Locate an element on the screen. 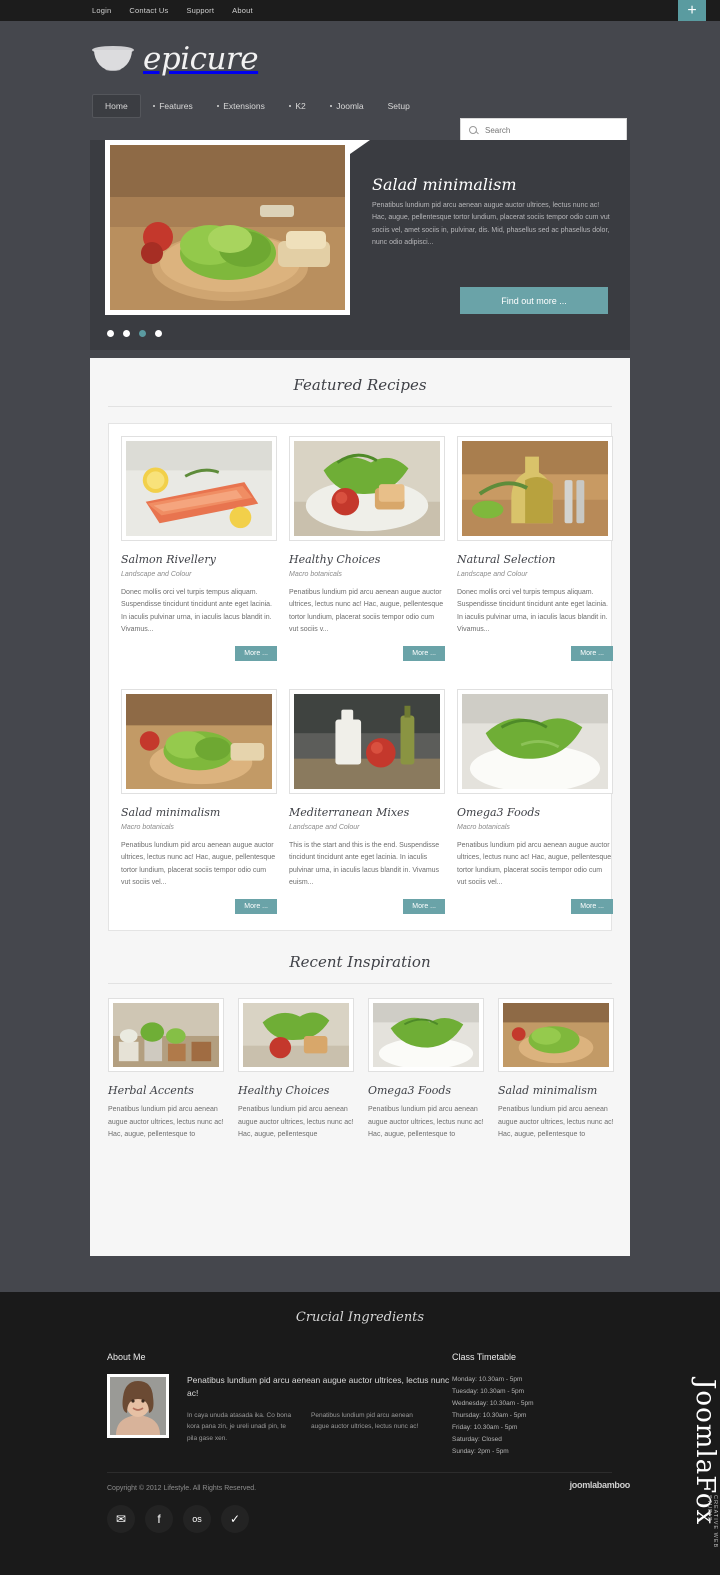  timetable-row: Friday: 10.30am - 5pm is located at coordinates (485, 1428).